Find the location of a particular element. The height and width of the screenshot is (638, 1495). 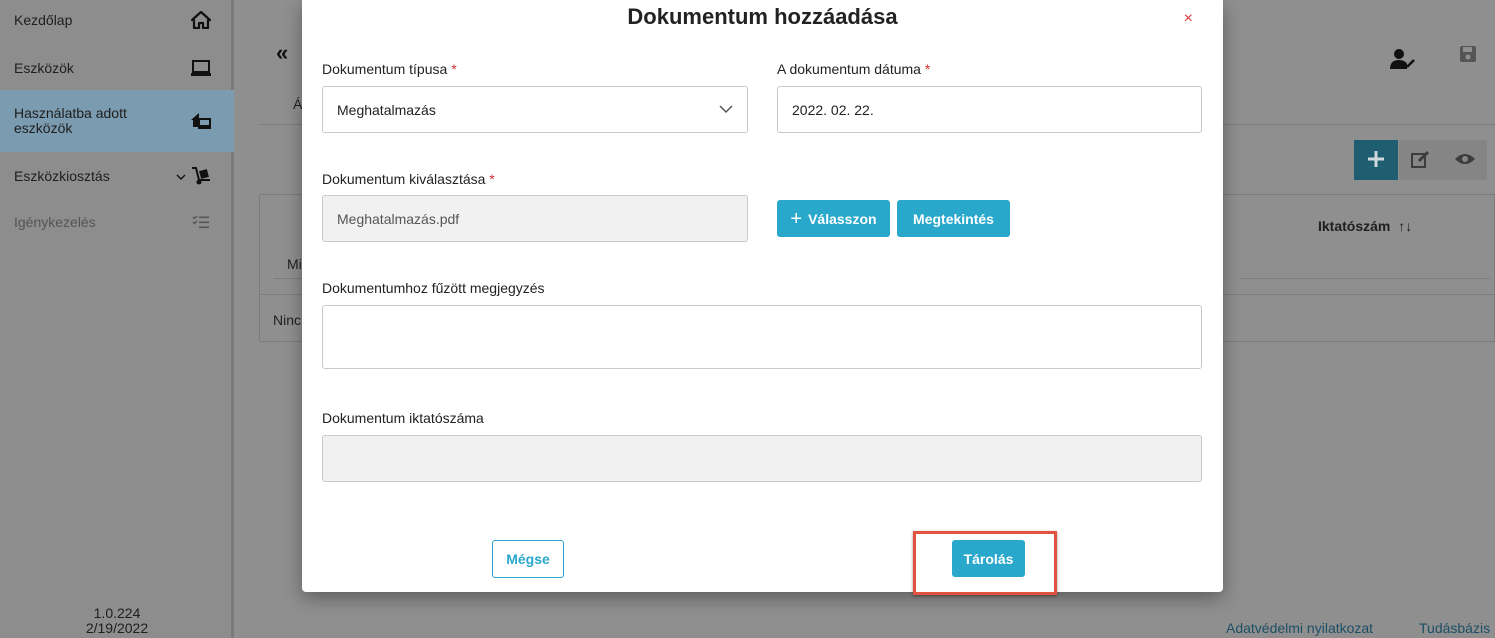

edit-icon is located at coordinates (1421, 160).